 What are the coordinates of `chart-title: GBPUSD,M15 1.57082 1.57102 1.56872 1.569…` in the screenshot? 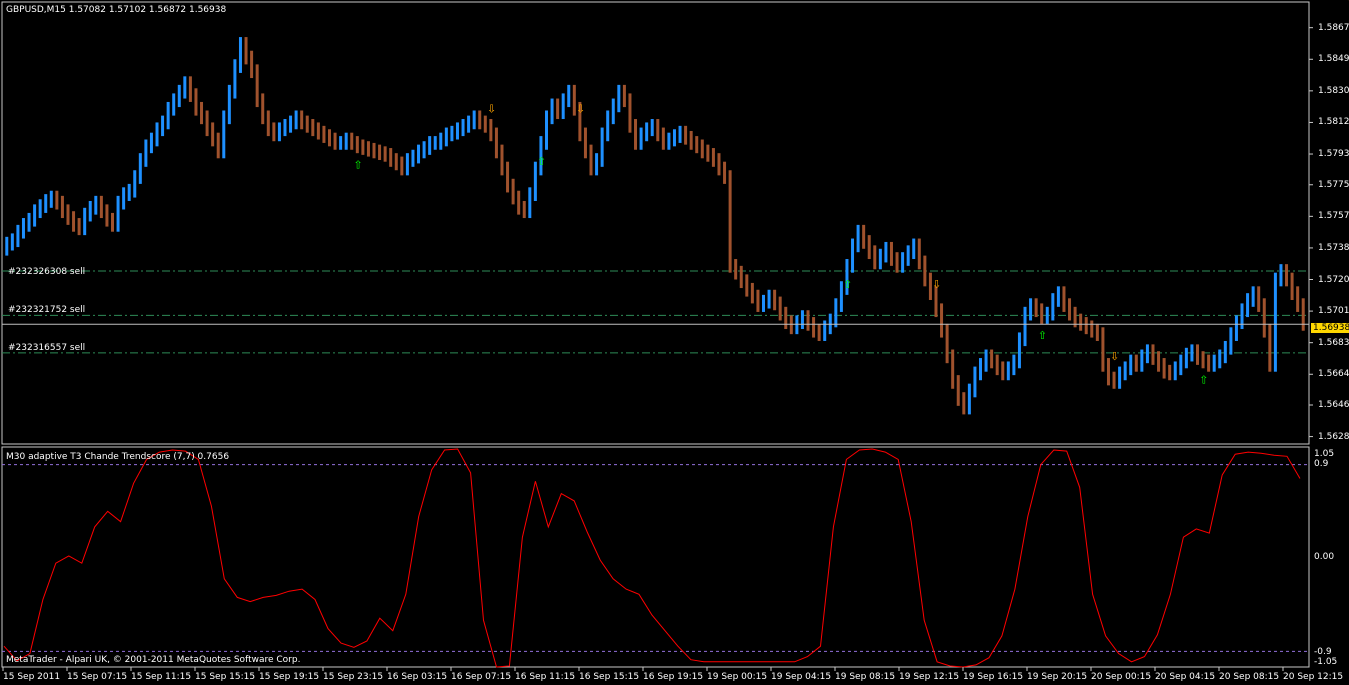 It's located at (116, 10).